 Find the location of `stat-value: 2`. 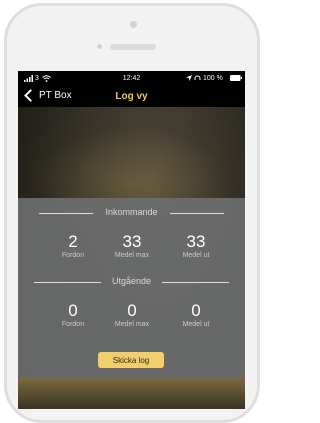

stat-value: 2 is located at coordinates (73, 241).